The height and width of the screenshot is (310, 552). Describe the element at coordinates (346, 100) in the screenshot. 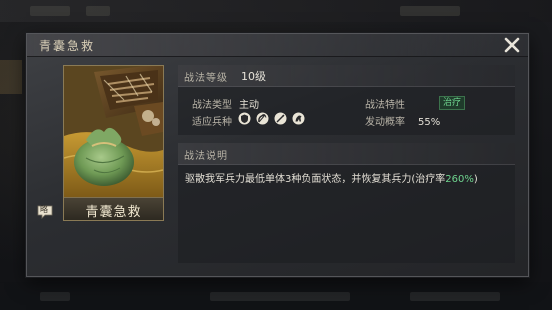

I see `skill-info-panel: 战法等级 10级 战法类型 主动 战法特性 治疗 适应兵种 发动概率 55%` at that location.